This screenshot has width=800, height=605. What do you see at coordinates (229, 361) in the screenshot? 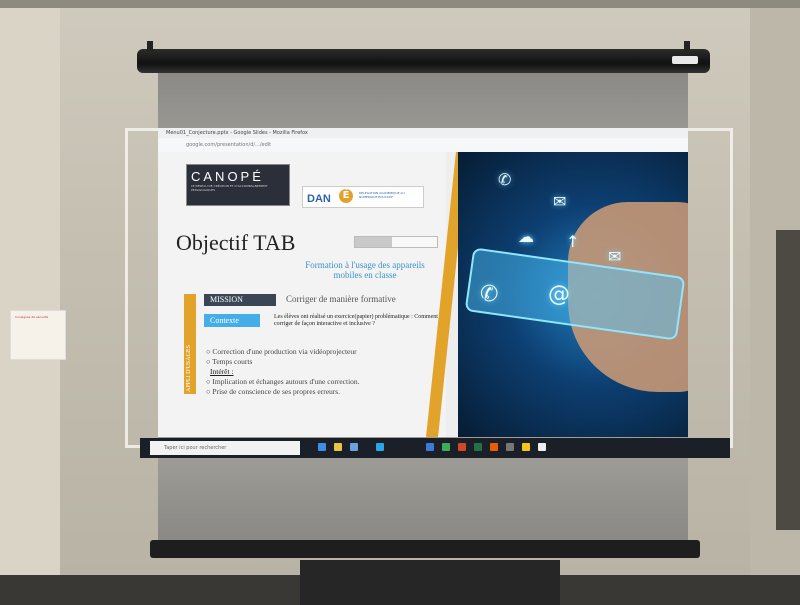
I see `bullet-item: ○ Temps courts` at bounding box center [229, 361].